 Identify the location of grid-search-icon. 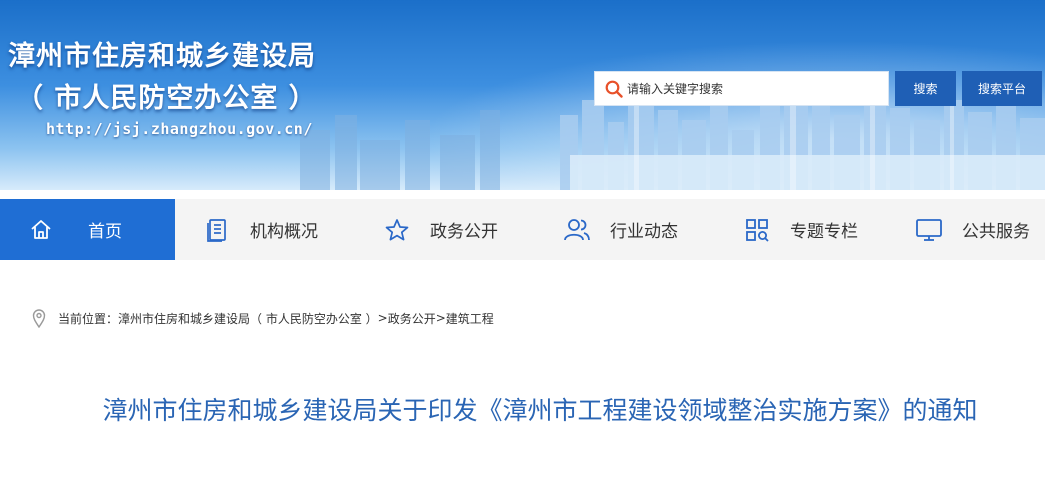
(757, 230).